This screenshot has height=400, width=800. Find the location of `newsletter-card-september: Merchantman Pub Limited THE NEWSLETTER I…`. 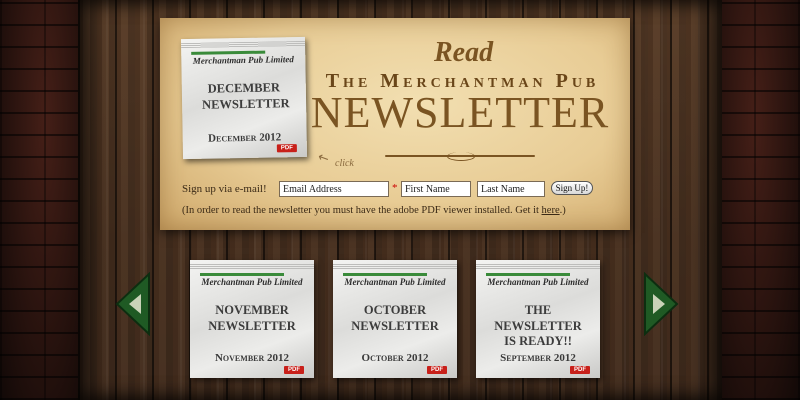

newsletter-card-september: Merchantman Pub Limited THE NEWSLETTER I… is located at coordinates (538, 319).